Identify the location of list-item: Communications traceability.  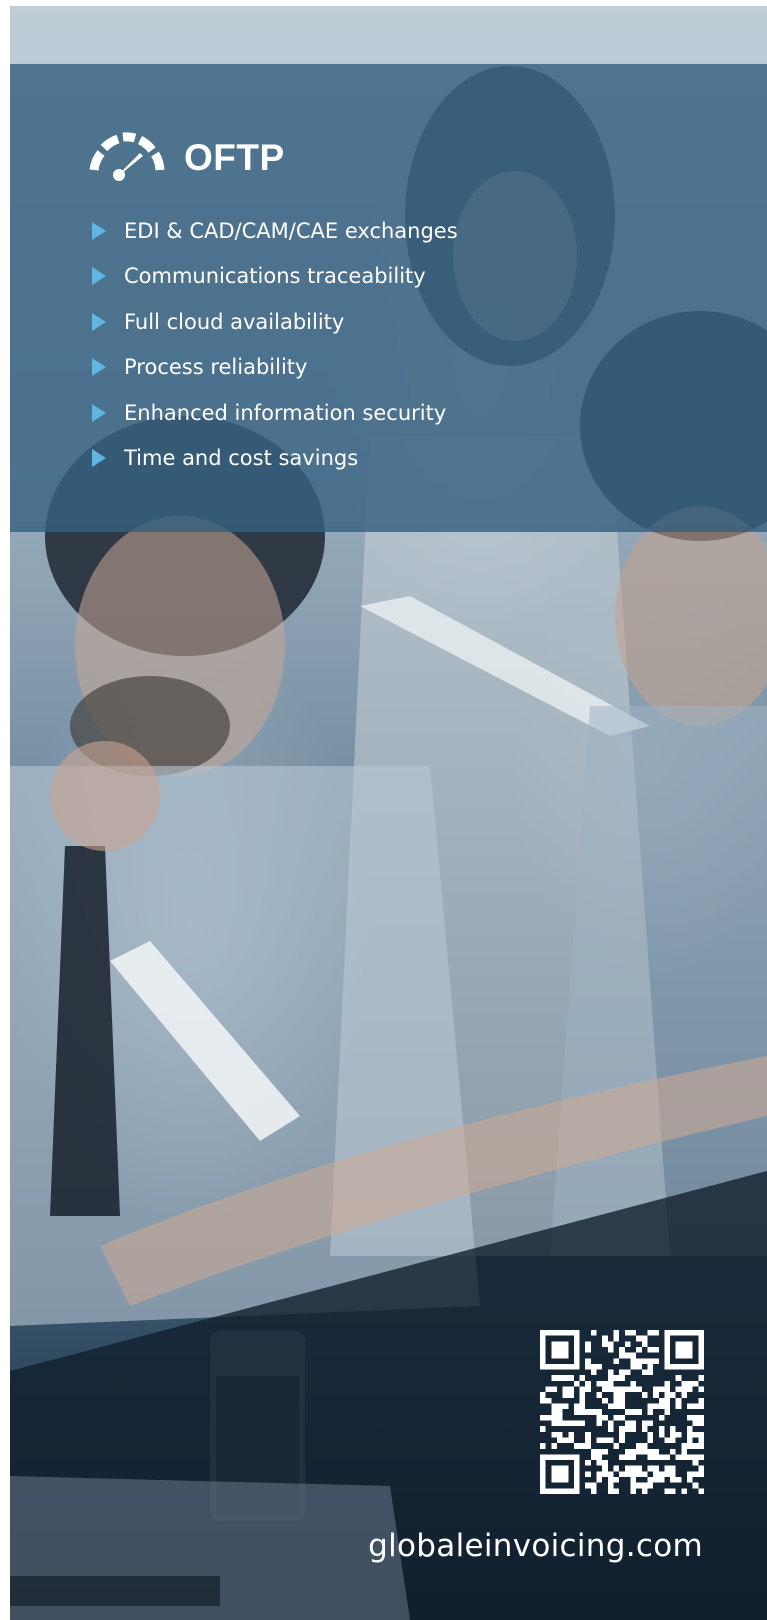
(275, 277).